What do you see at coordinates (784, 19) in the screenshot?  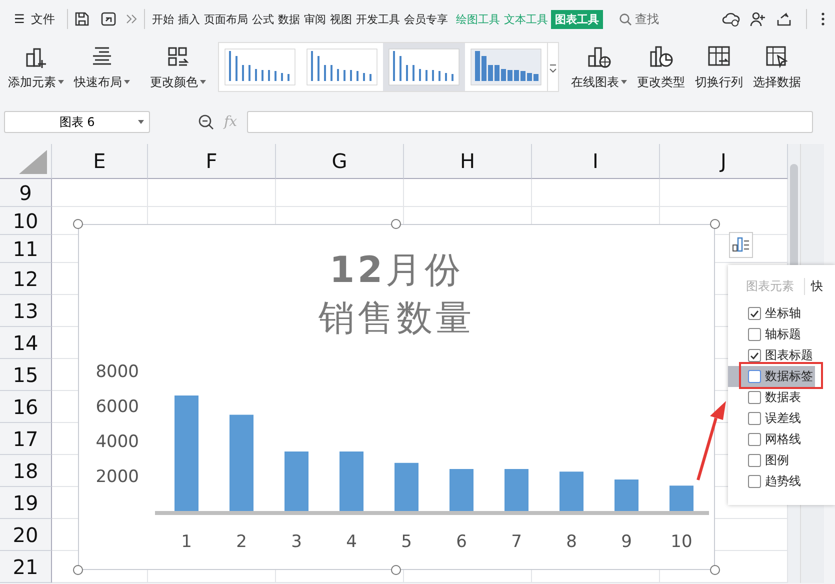 I see `share-icon` at bounding box center [784, 19].